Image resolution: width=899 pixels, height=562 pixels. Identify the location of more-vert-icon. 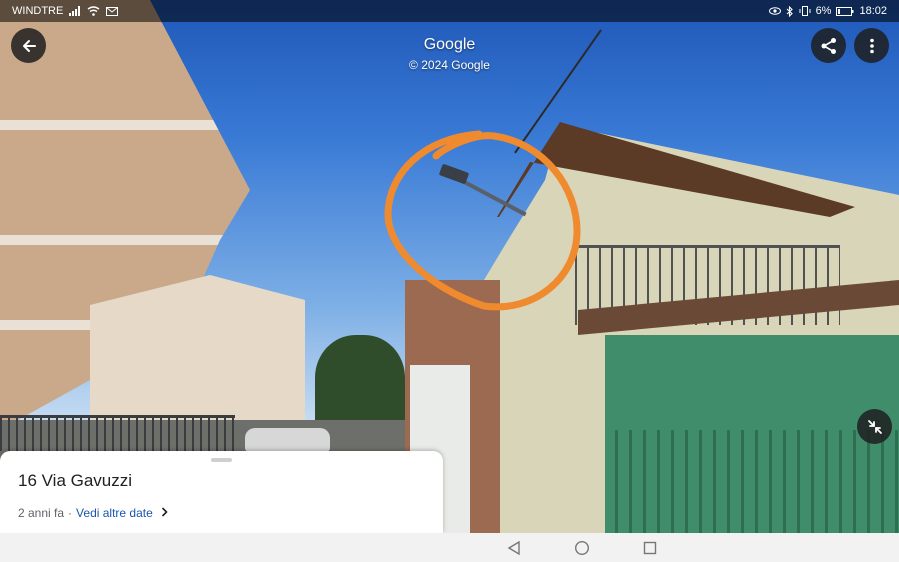
(871, 45).